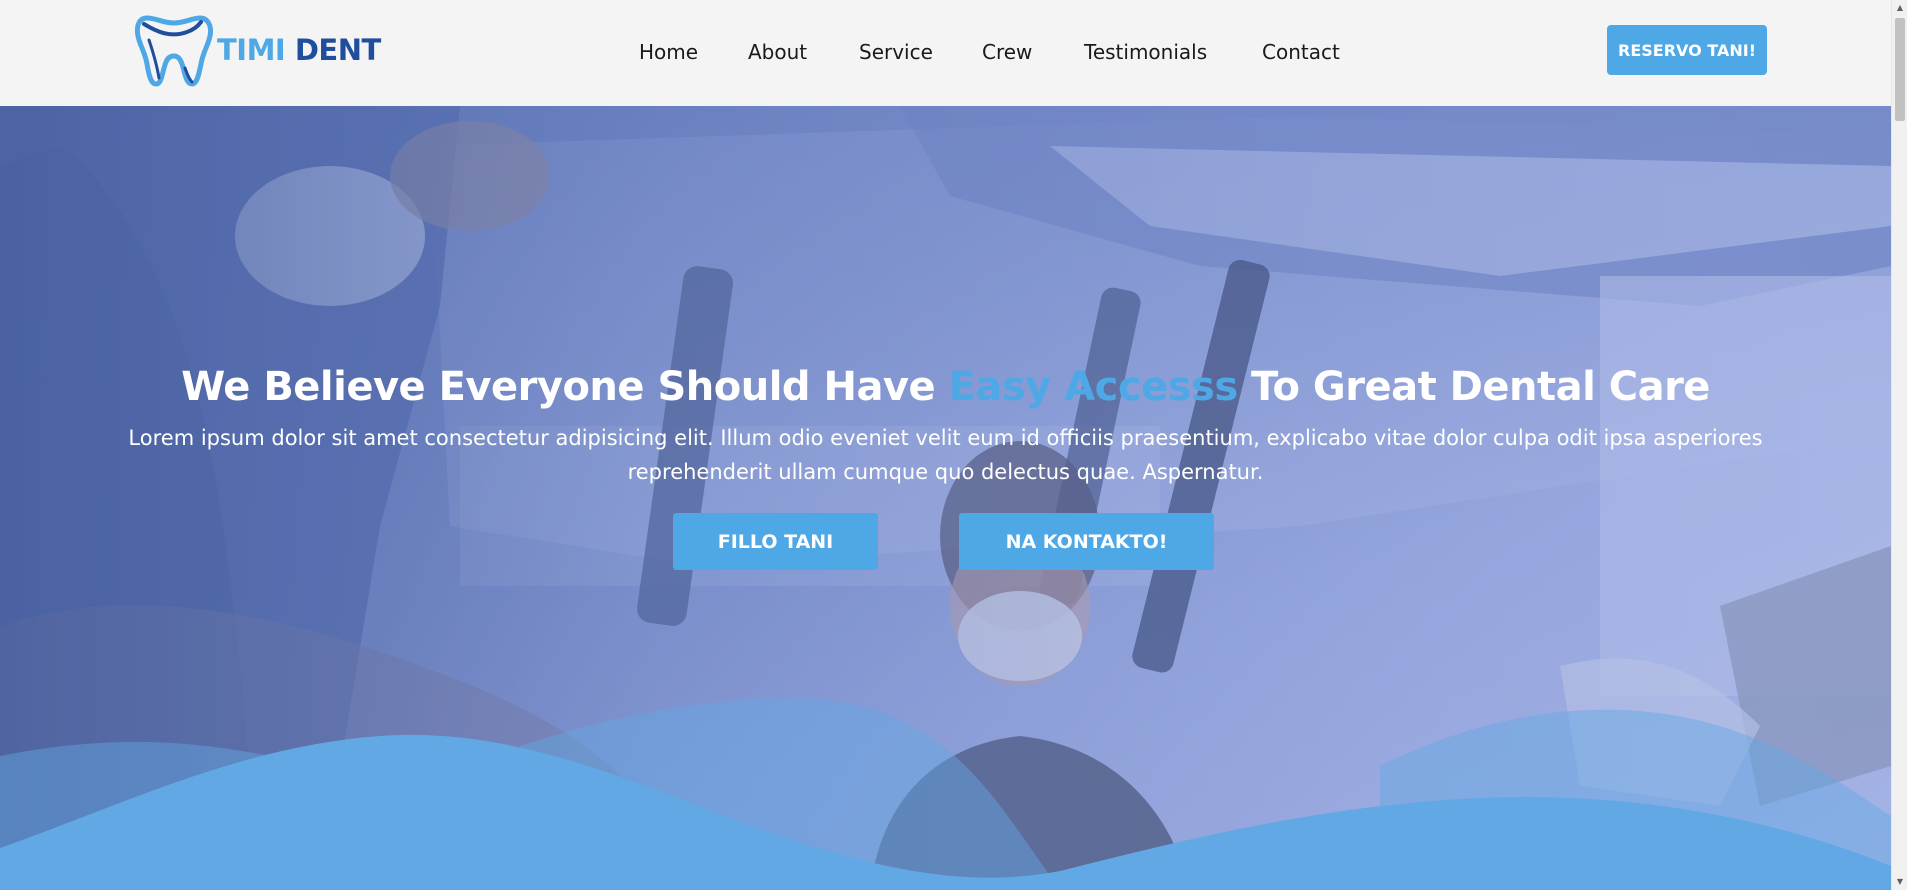 This screenshot has width=1907, height=890. Describe the element at coordinates (174, 51) in the screenshot. I see `tooth-icon` at that location.